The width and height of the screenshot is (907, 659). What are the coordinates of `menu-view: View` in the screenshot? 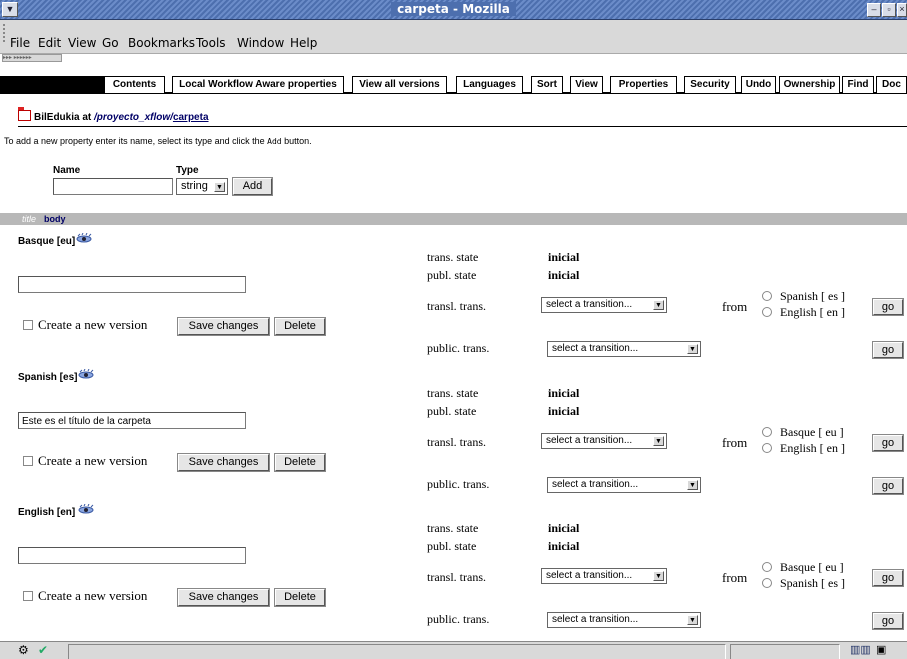 It's located at (82, 43).